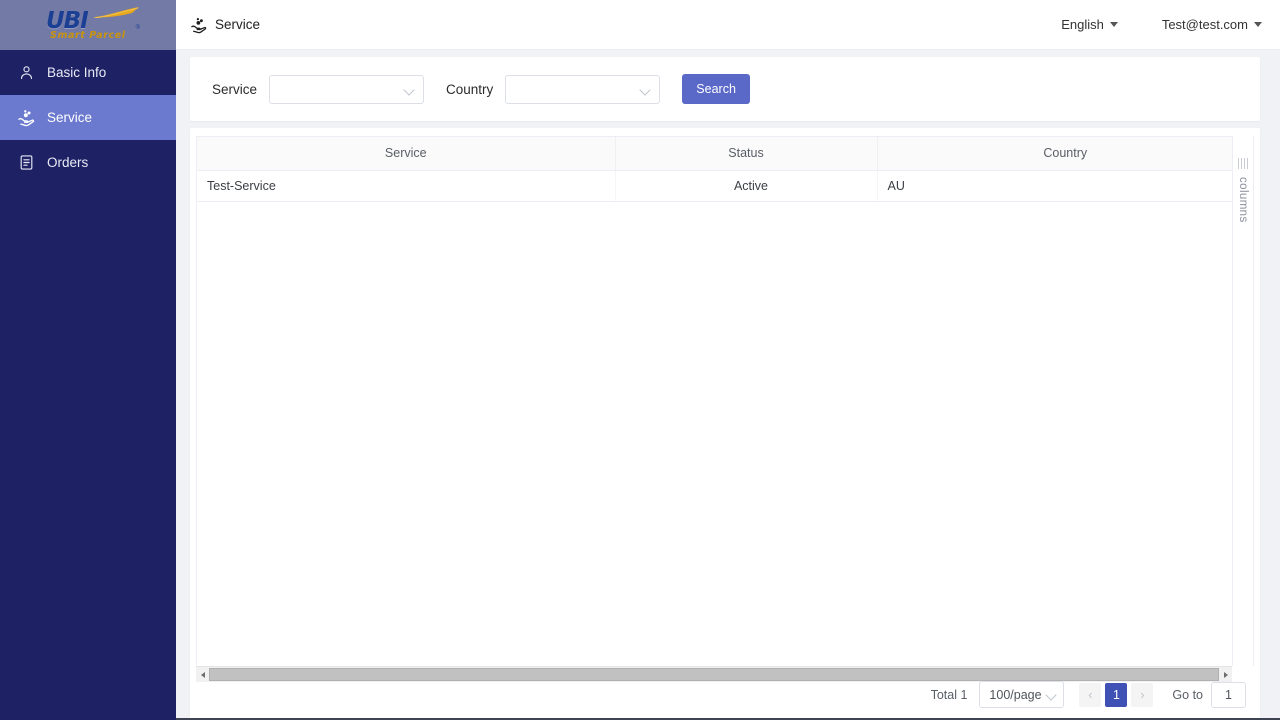  I want to click on table-row: Test-Service Active AU, so click(725, 186).